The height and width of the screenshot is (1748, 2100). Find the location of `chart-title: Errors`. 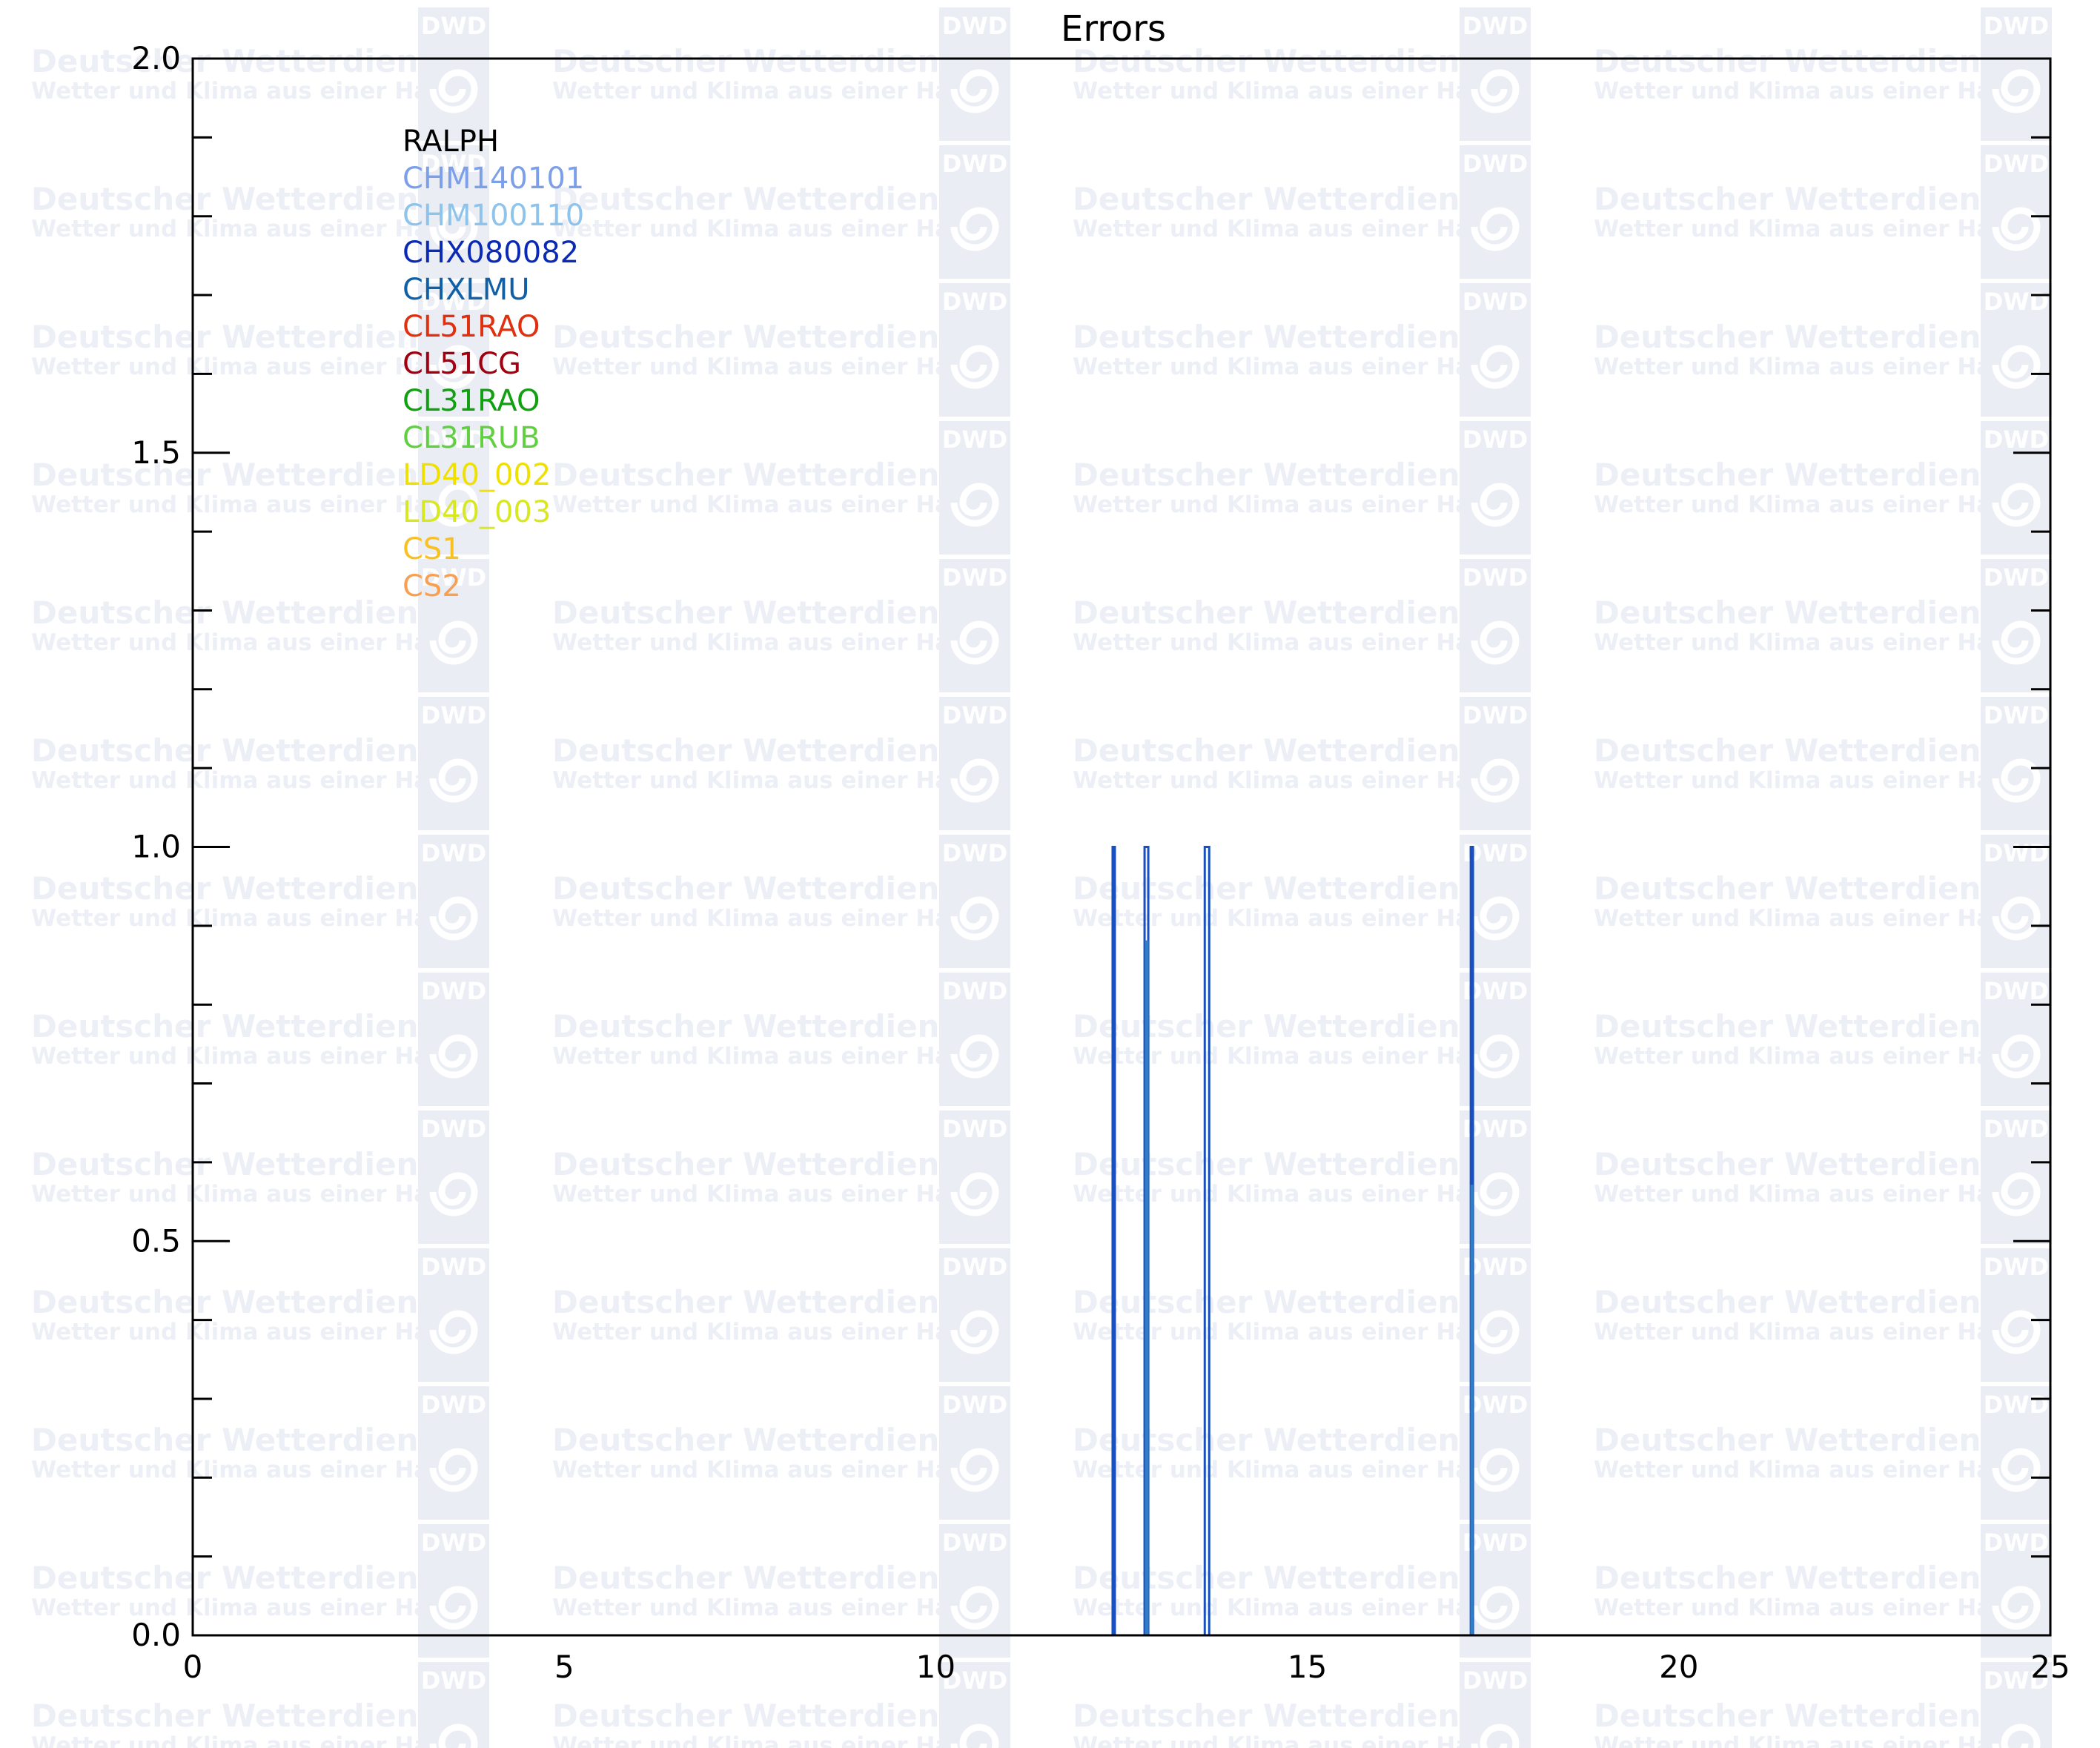

chart-title: Errors is located at coordinates (1113, 29).